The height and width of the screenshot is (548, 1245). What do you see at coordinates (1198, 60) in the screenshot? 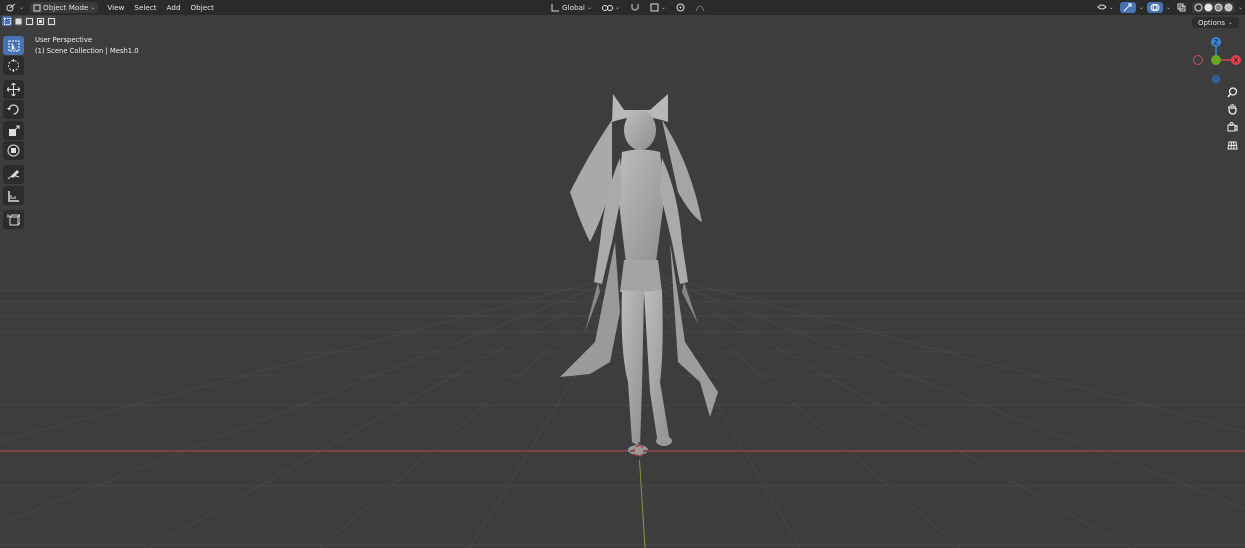
I see `gizmo-neg-x-icon` at bounding box center [1198, 60].